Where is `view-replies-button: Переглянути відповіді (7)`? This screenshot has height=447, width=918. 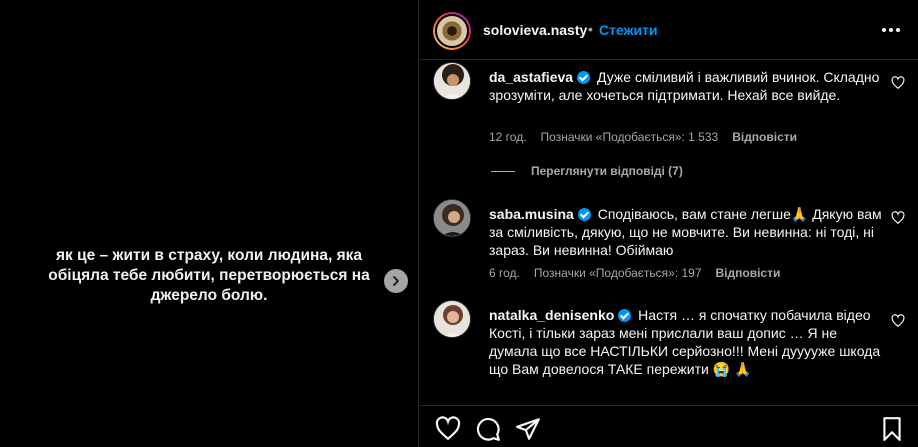 view-replies-button: Переглянути відповіді (7) is located at coordinates (587, 171).